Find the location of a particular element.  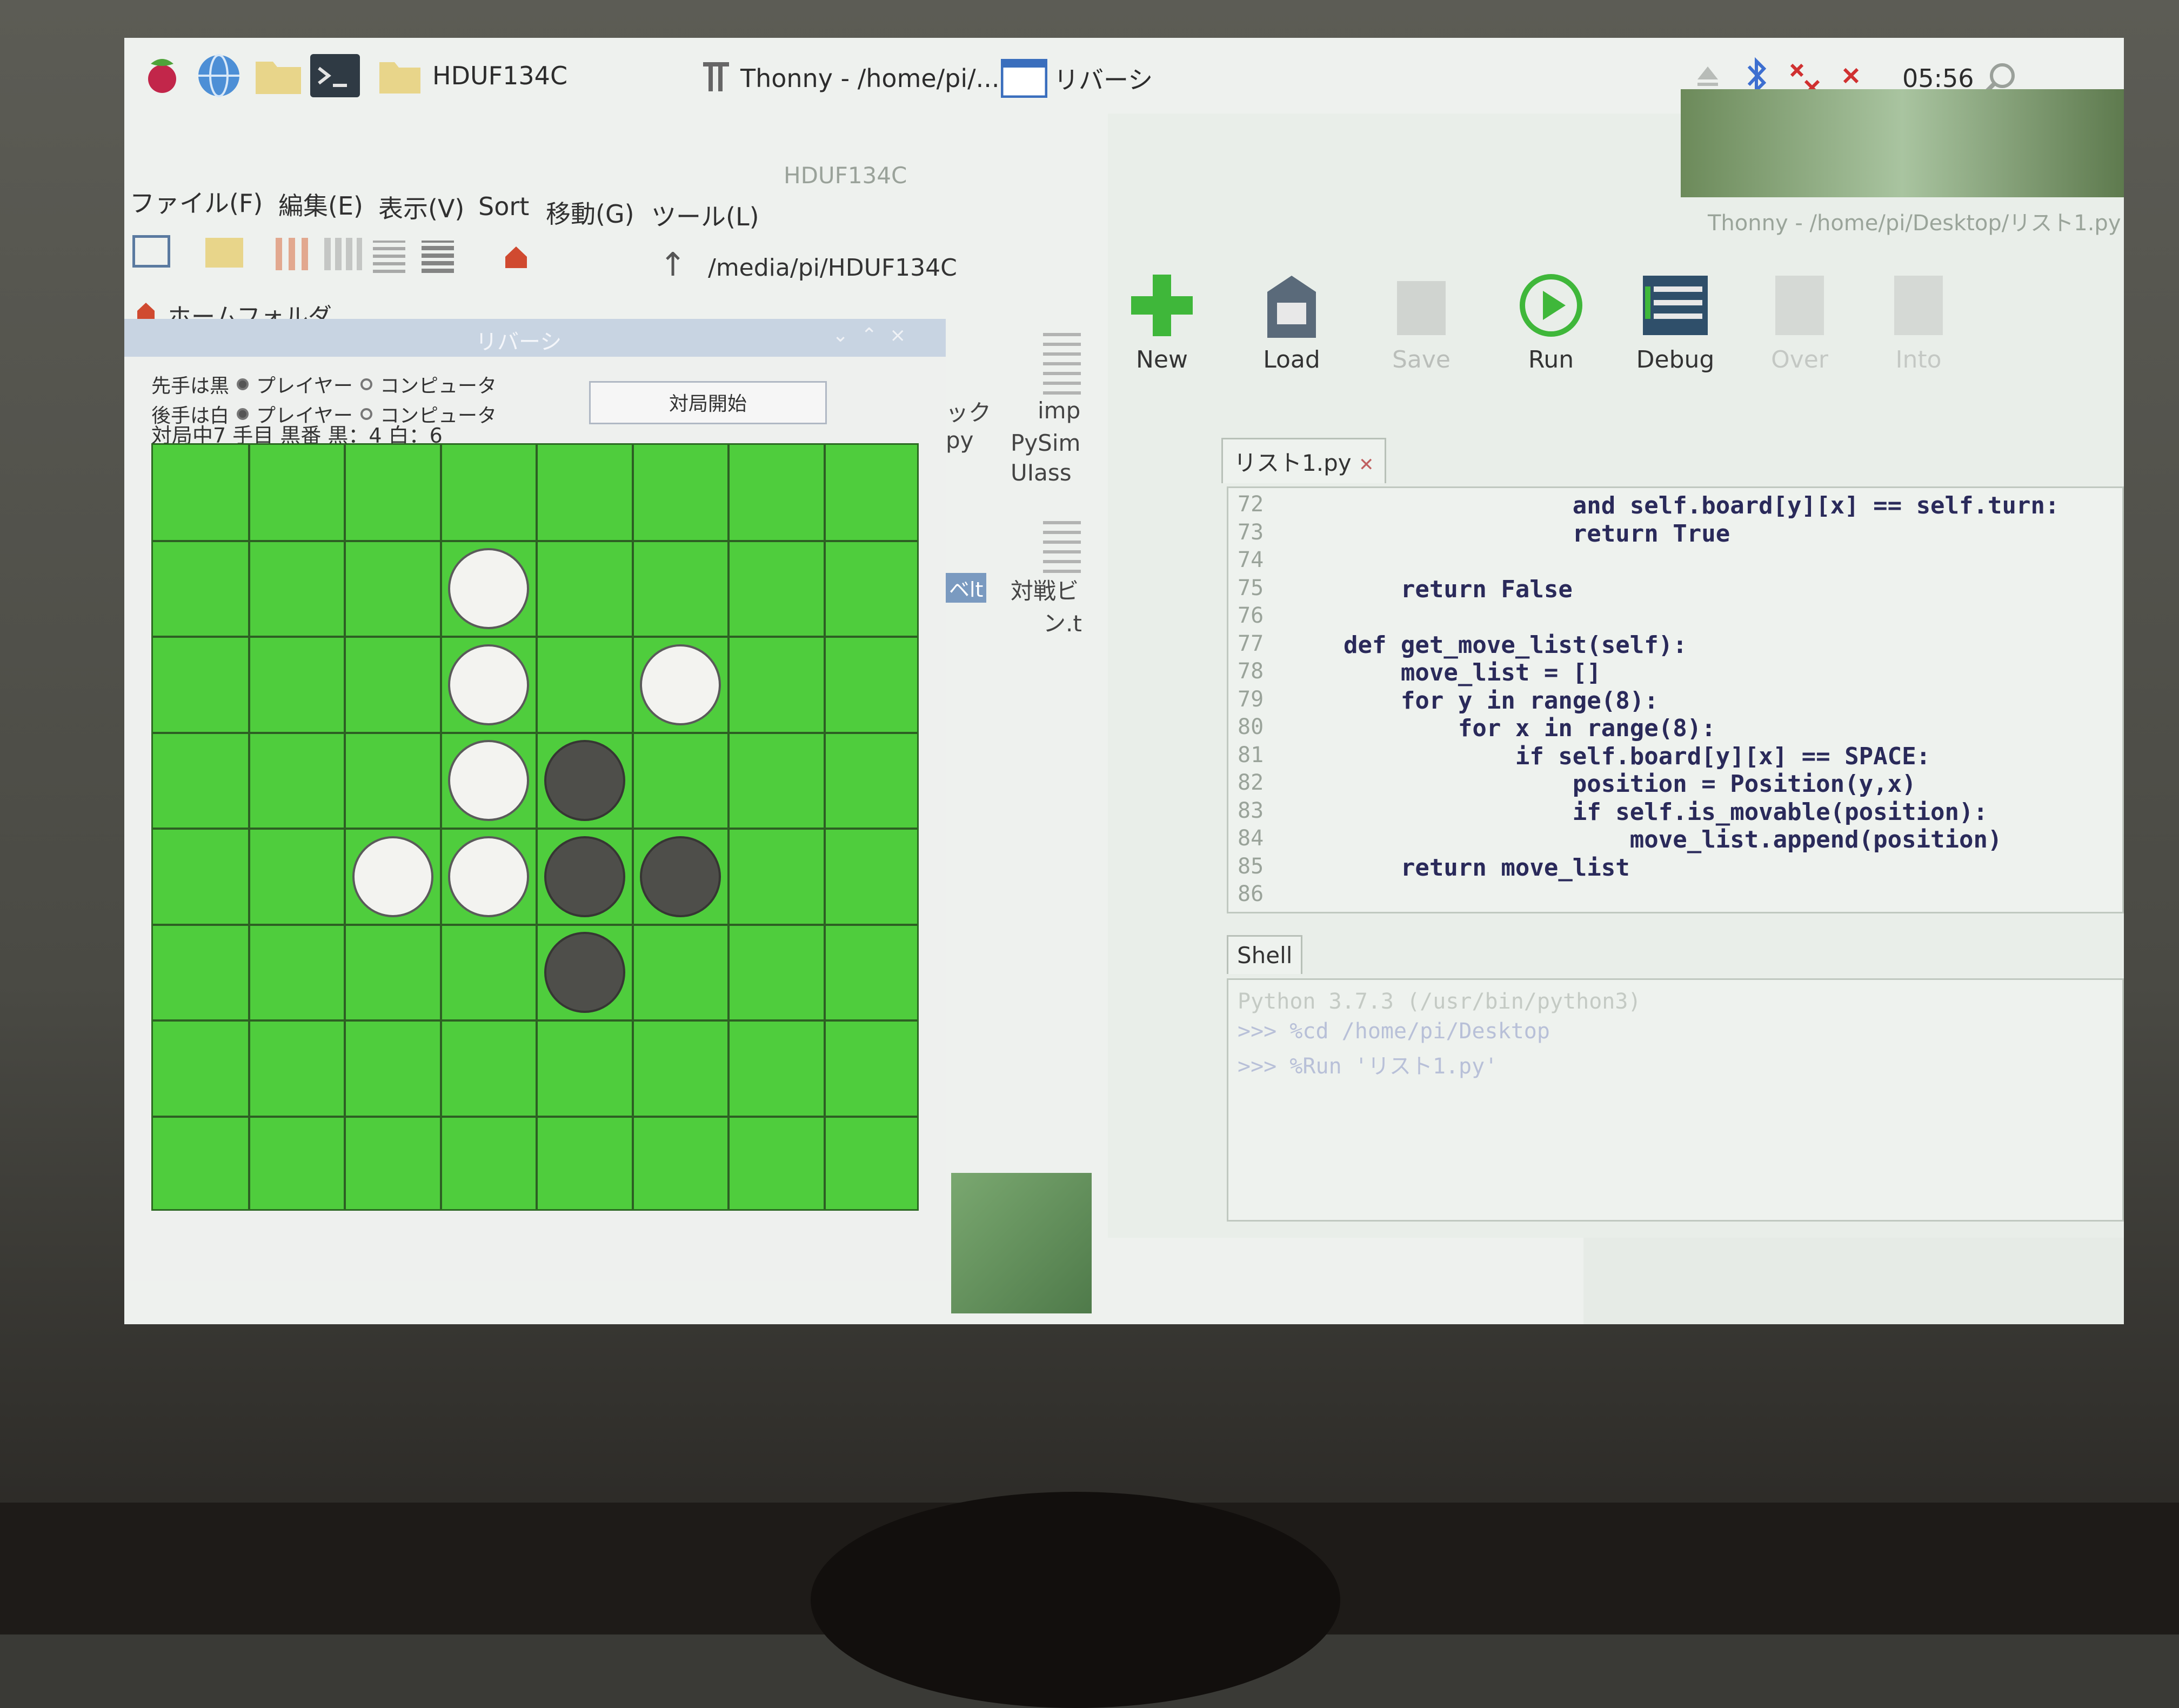

run-button: Run is located at coordinates (1551, 321).